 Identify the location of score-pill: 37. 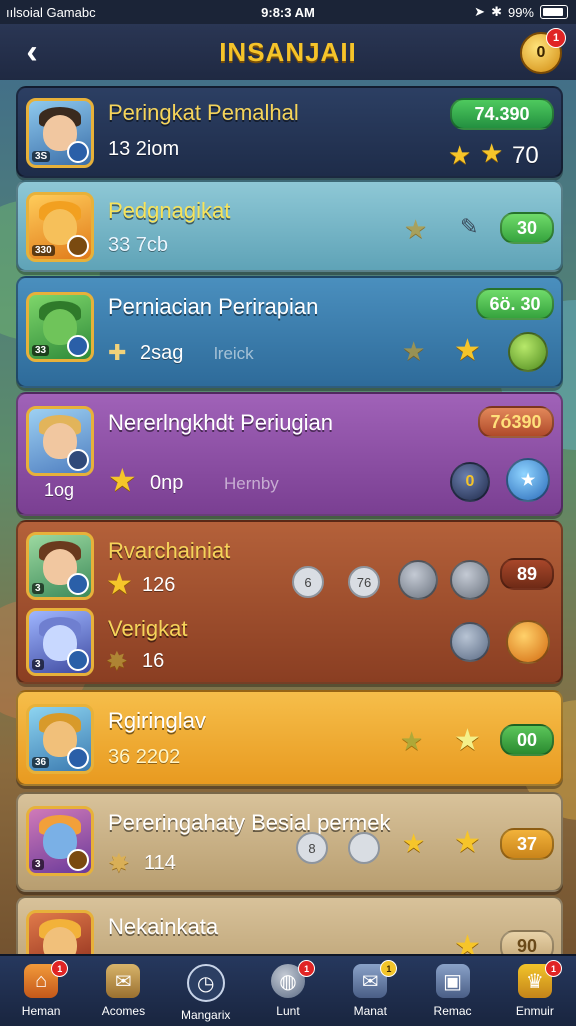
(527, 844).